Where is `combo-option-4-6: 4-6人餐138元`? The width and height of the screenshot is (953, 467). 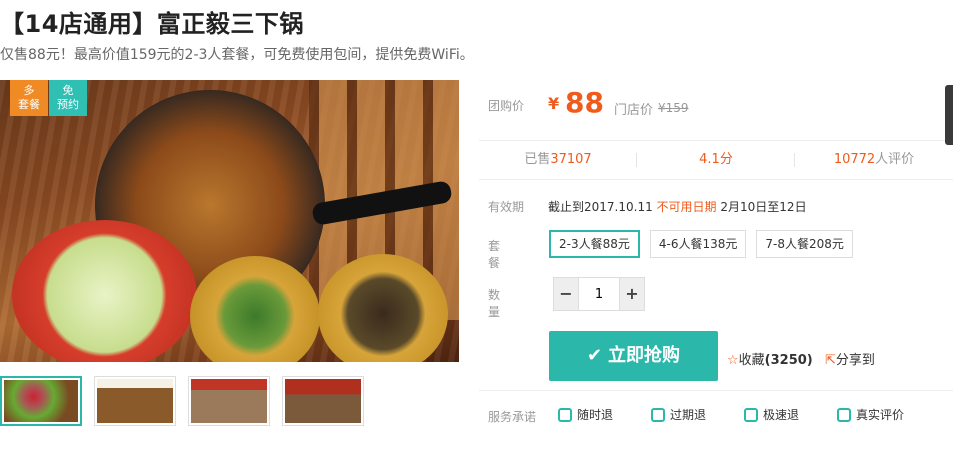
combo-option-4-6: 4-6人餐138元 is located at coordinates (698, 244).